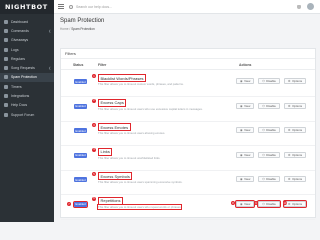 The height and width of the screenshot is (240, 320). I want to click on filter-name: Excess Symbols, so click(115, 176).